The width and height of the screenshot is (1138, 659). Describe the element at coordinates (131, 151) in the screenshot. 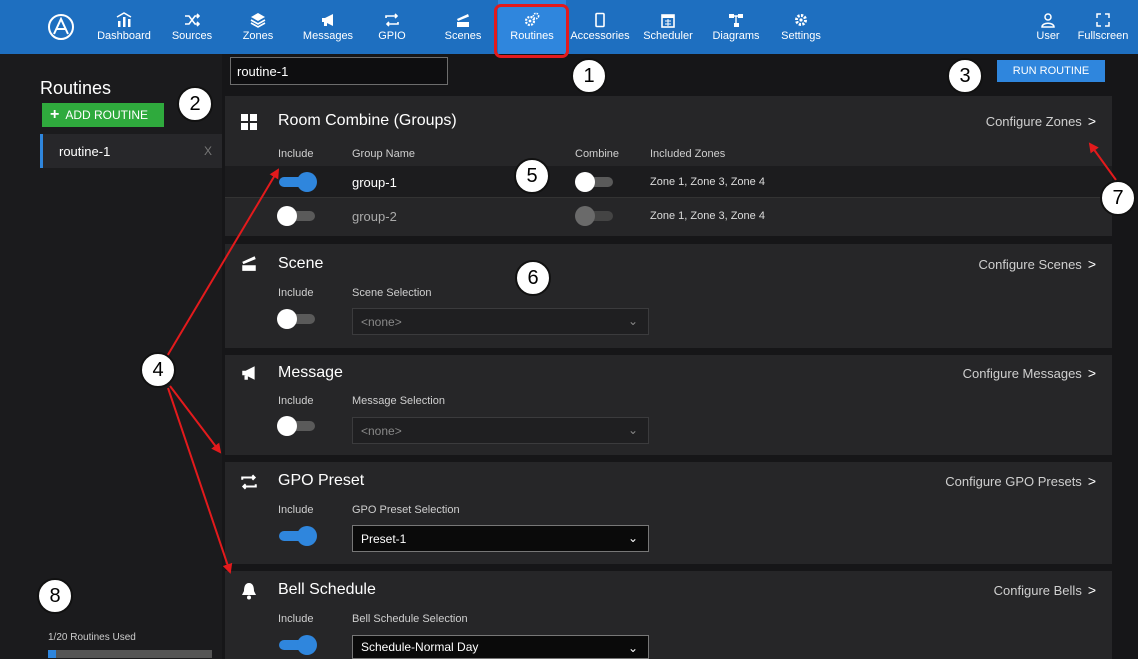

I see `sidebar-item-routine-1: routine-1 X` at that location.